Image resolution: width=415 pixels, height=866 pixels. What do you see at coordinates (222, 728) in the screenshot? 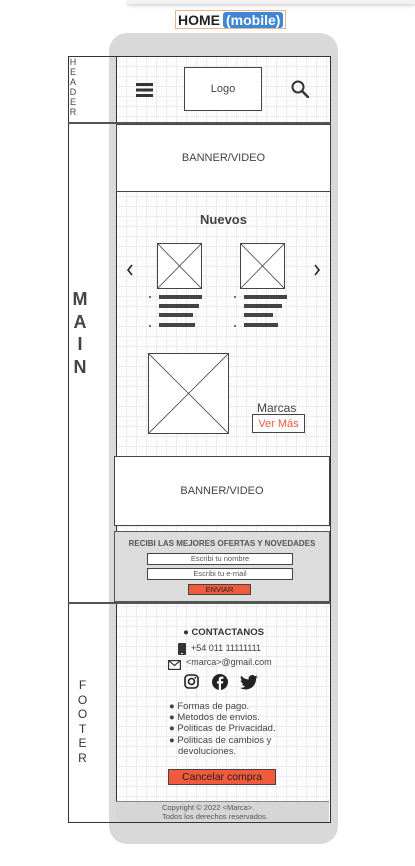
I see `footer-link-privacy: ● Politicas de Privacidad.` at bounding box center [222, 728].